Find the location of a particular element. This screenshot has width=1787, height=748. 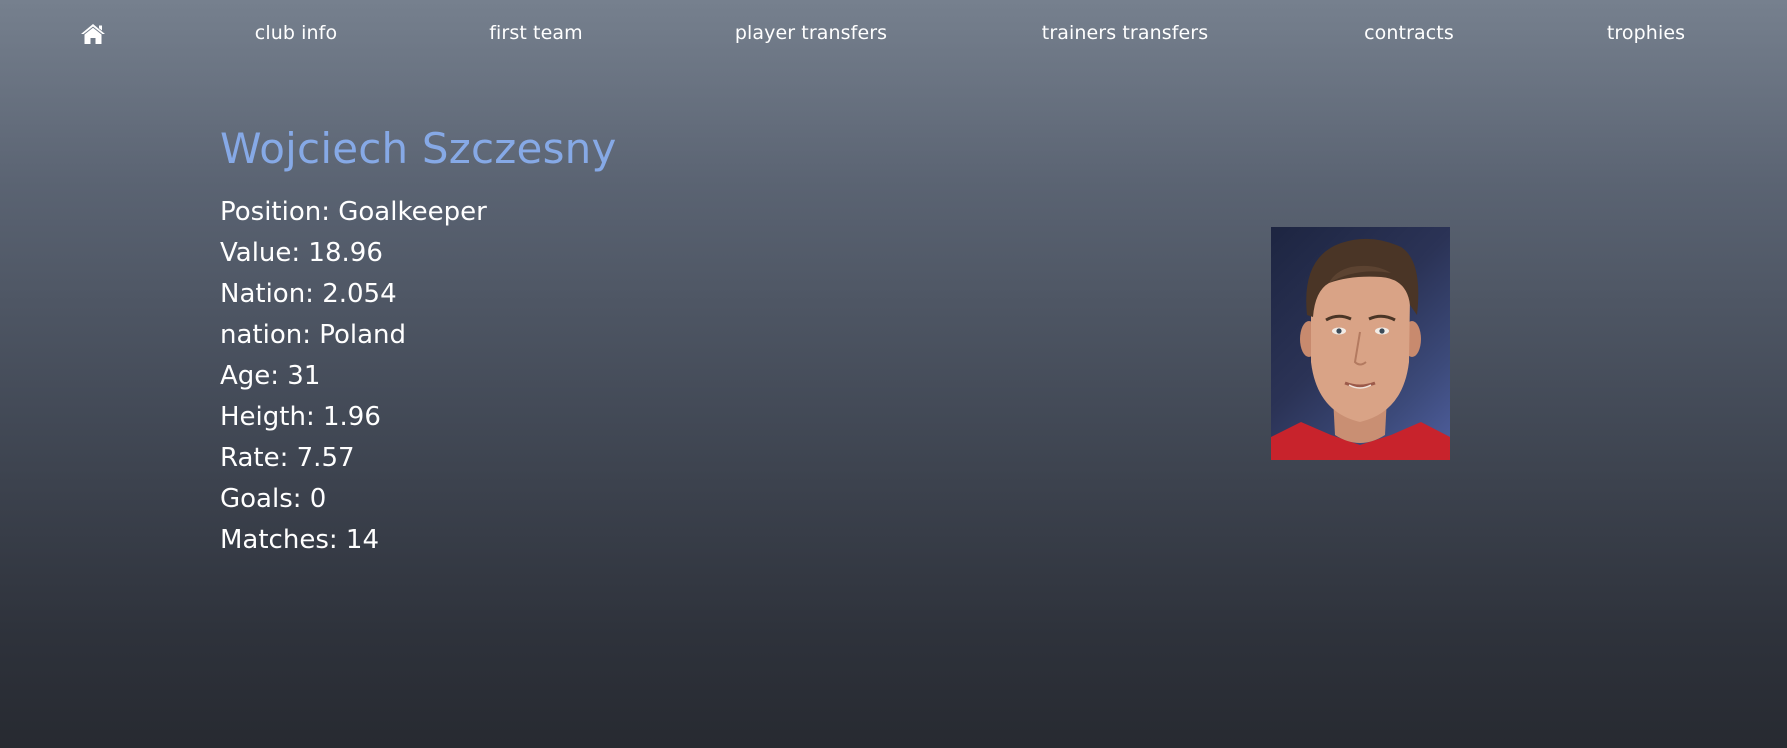

nav-contracts: contracts is located at coordinates (1409, 33).